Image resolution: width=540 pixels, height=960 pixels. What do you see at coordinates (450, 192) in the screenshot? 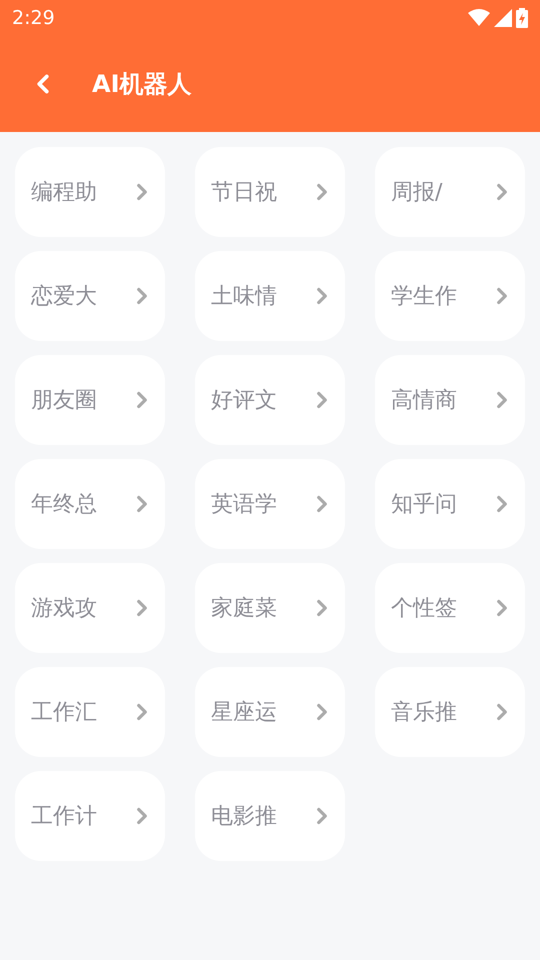
I see `prompt-card: 周报/` at bounding box center [450, 192].